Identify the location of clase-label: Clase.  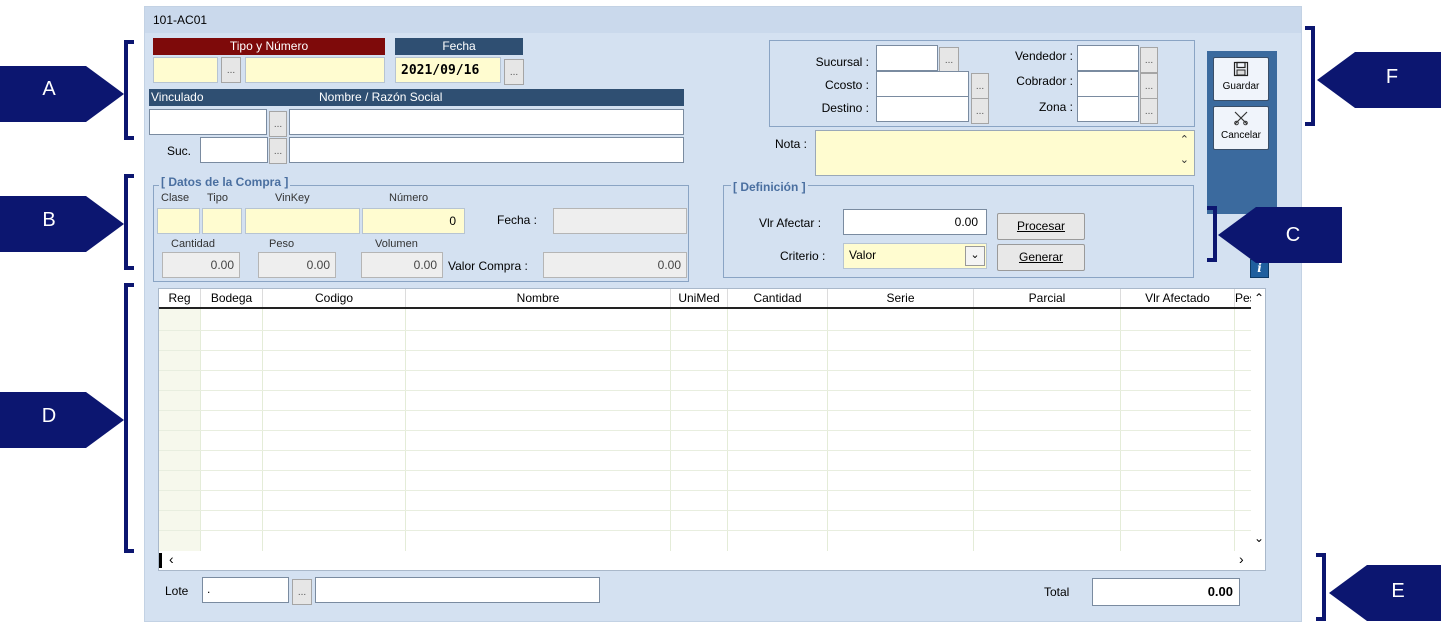
(175, 198).